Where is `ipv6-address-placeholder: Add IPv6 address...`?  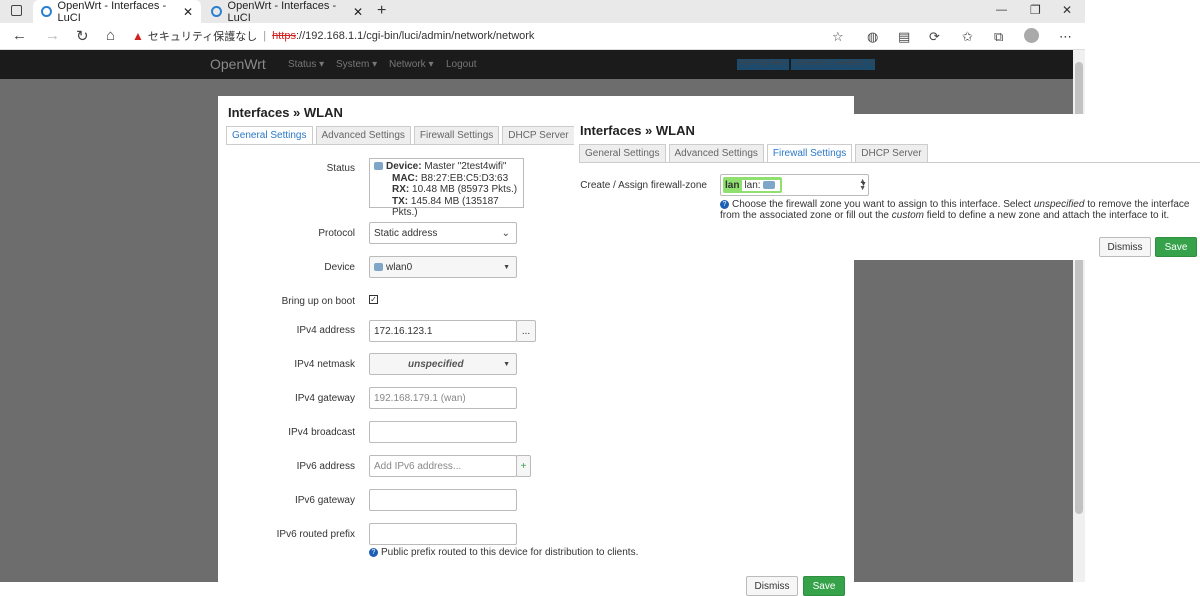
ipv6-address-placeholder: Add IPv6 address... is located at coordinates (418, 466).